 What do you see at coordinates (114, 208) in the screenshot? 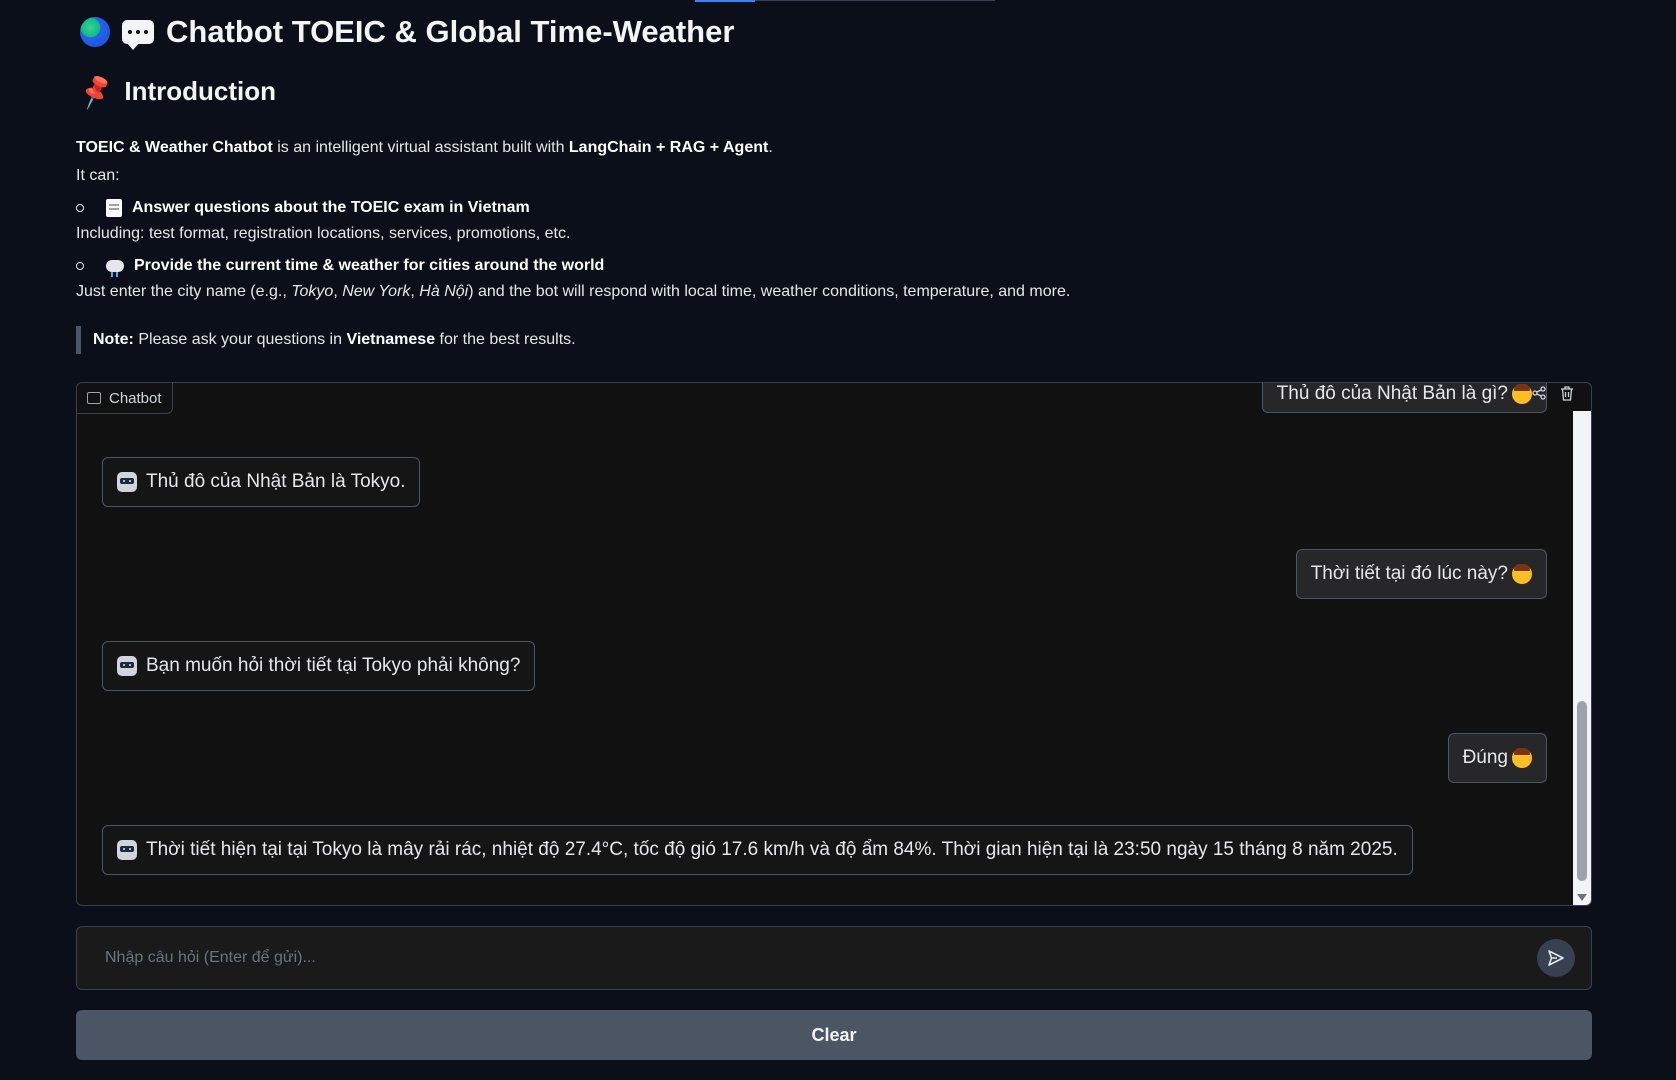
I see `memo-icon` at bounding box center [114, 208].